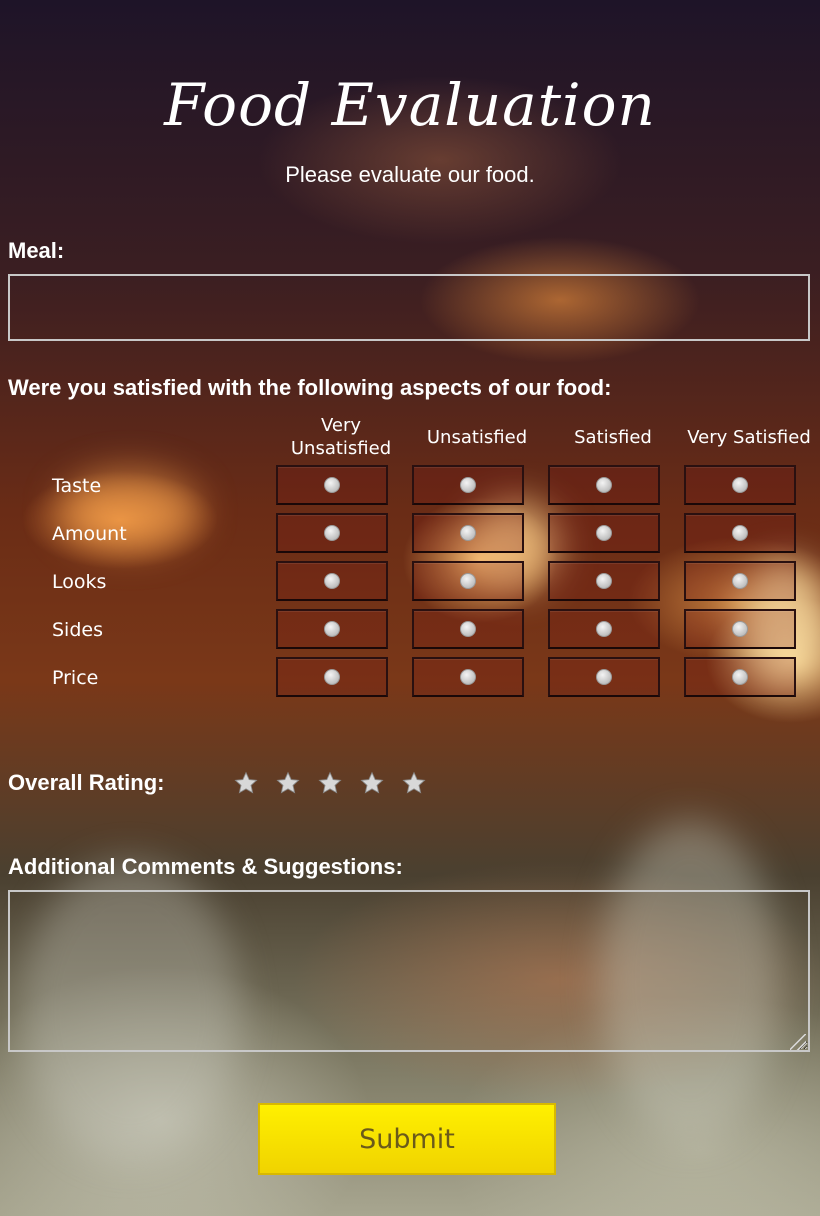 Image resolution: width=820 pixels, height=1216 pixels. I want to click on radio-cell-sides-very-unsatisfied, so click(332, 629).